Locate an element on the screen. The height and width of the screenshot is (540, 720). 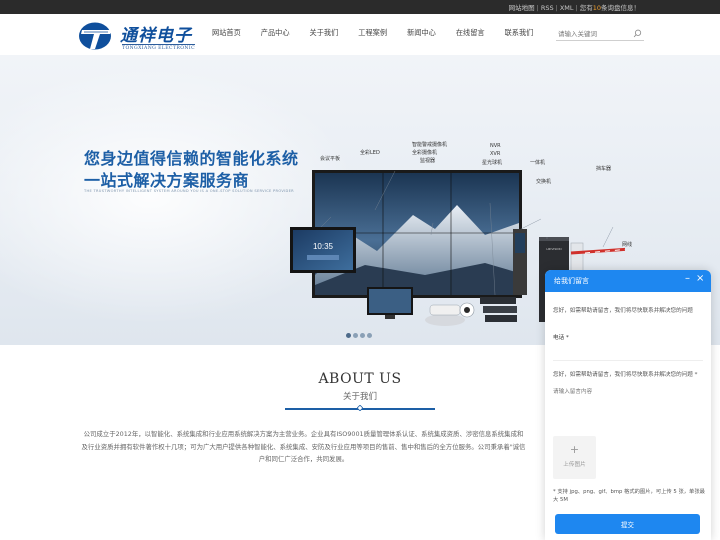
sitemap-link: 网站地图 is located at coordinates (522, 7).